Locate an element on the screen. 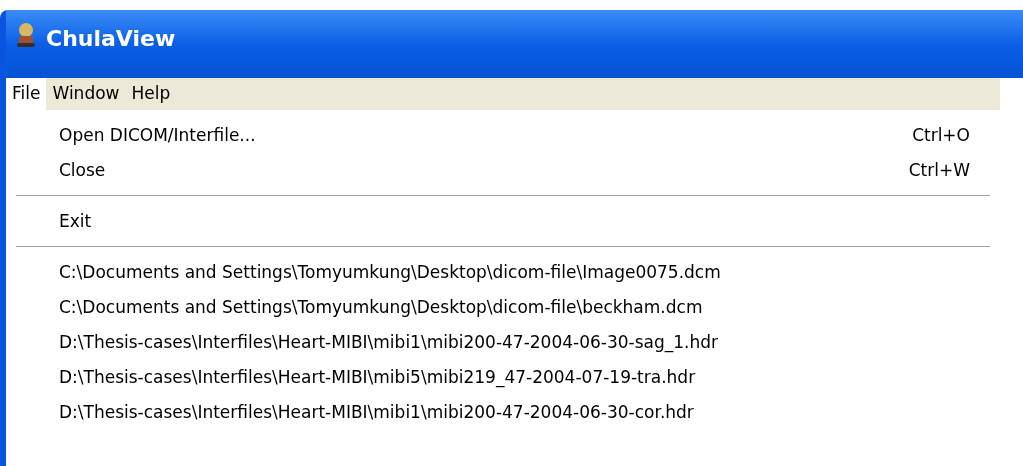 This screenshot has width=1023, height=466. shortcut-label: Ctrl+O is located at coordinates (941, 135).